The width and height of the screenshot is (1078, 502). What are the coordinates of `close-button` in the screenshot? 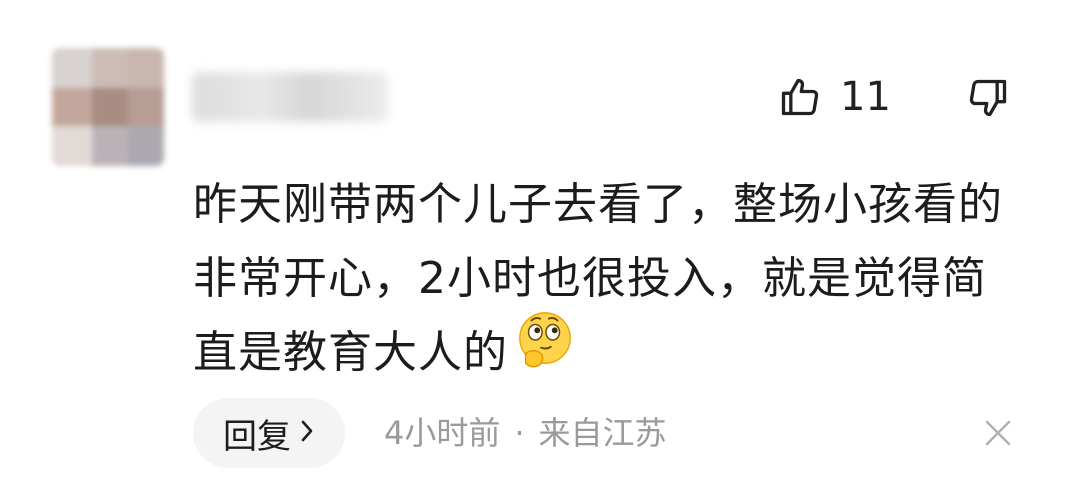 It's located at (998, 435).